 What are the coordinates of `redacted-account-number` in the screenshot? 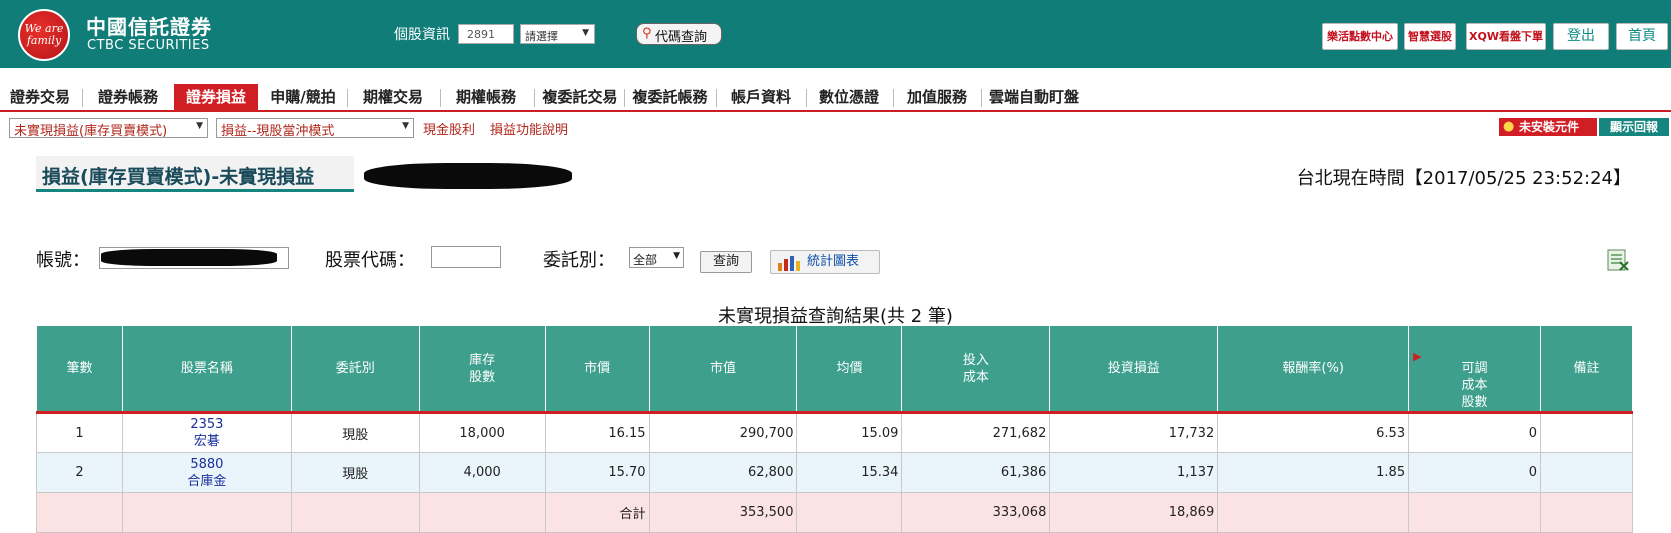 It's located at (189, 257).